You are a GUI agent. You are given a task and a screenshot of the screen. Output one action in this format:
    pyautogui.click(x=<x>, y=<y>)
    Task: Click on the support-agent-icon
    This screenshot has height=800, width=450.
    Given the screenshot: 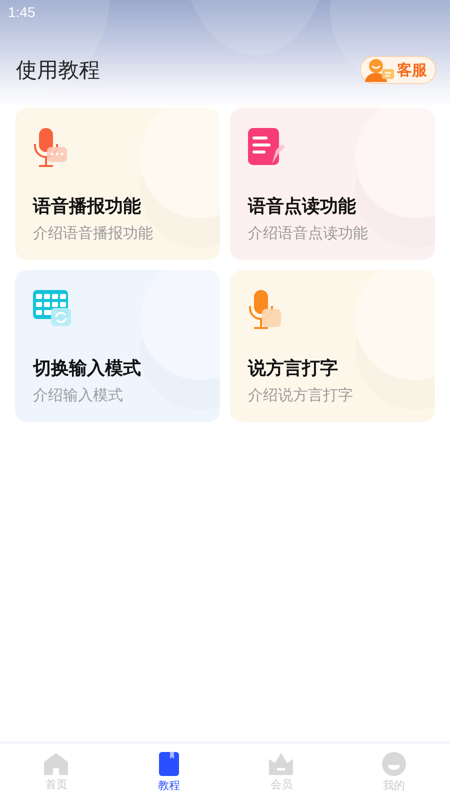 What is the action you would take?
    pyautogui.click(x=380, y=70)
    